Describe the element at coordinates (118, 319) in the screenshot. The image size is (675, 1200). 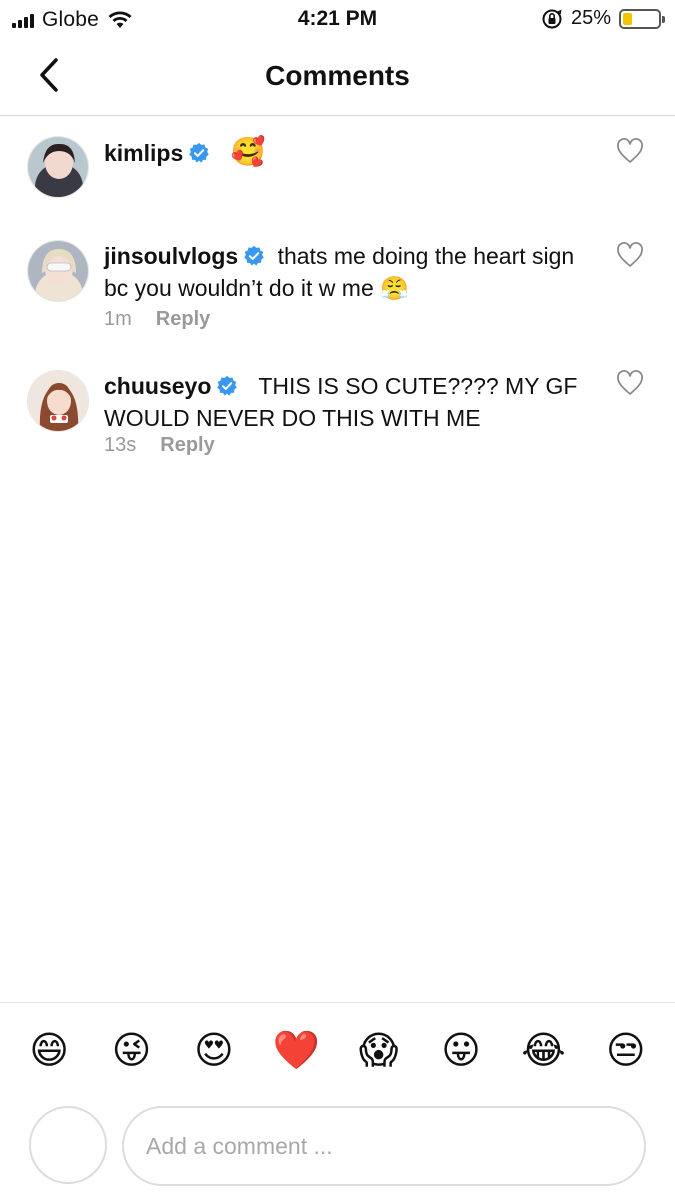
I see `comment-timestamp: 1m` at that location.